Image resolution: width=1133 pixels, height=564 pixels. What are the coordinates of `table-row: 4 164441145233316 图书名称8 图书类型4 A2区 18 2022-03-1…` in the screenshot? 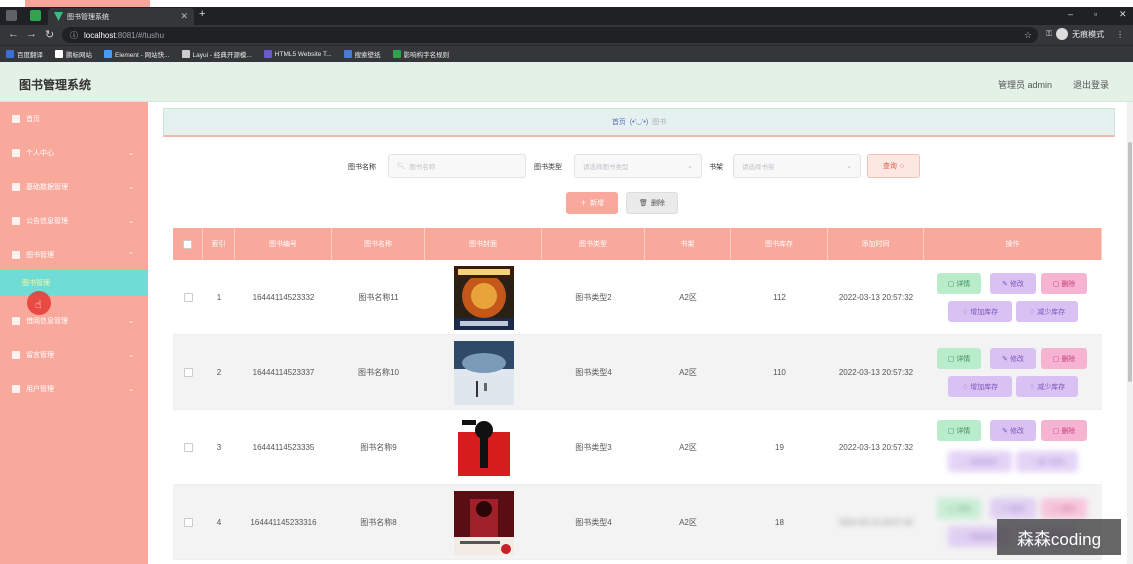 It's located at (637, 522).